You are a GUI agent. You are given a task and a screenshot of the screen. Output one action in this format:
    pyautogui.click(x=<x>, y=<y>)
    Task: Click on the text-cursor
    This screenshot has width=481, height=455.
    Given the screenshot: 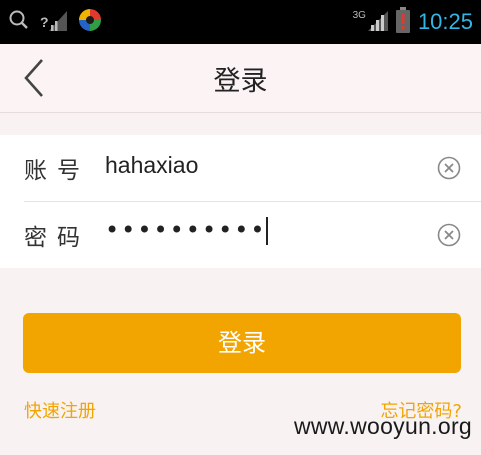 What is the action you would take?
    pyautogui.click(x=266, y=231)
    